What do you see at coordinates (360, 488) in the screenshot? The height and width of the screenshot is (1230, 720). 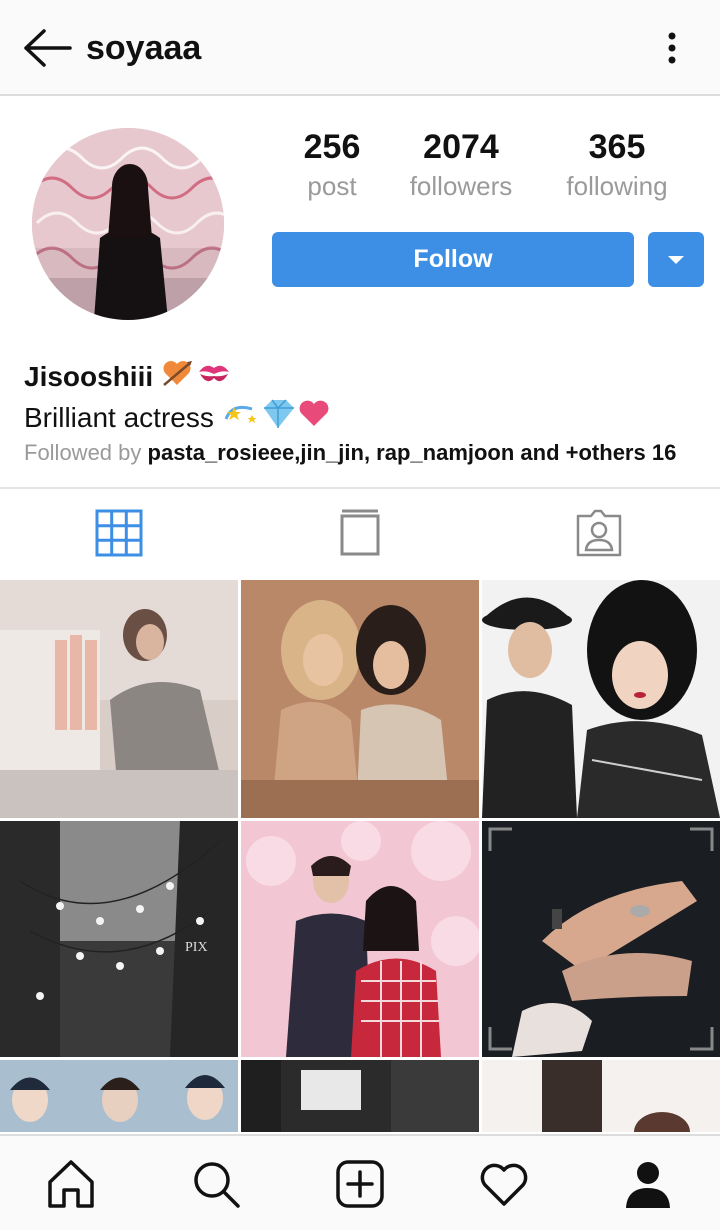 I see `divider` at bounding box center [360, 488].